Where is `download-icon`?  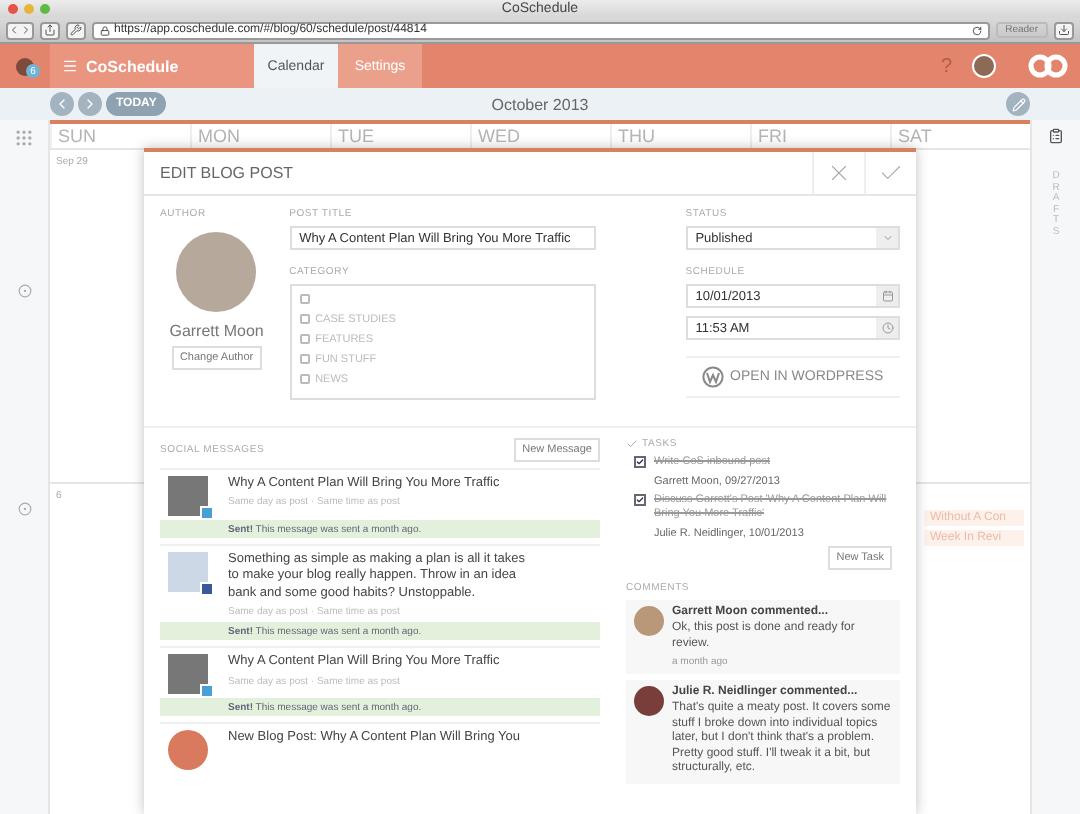
download-icon is located at coordinates (1064, 30).